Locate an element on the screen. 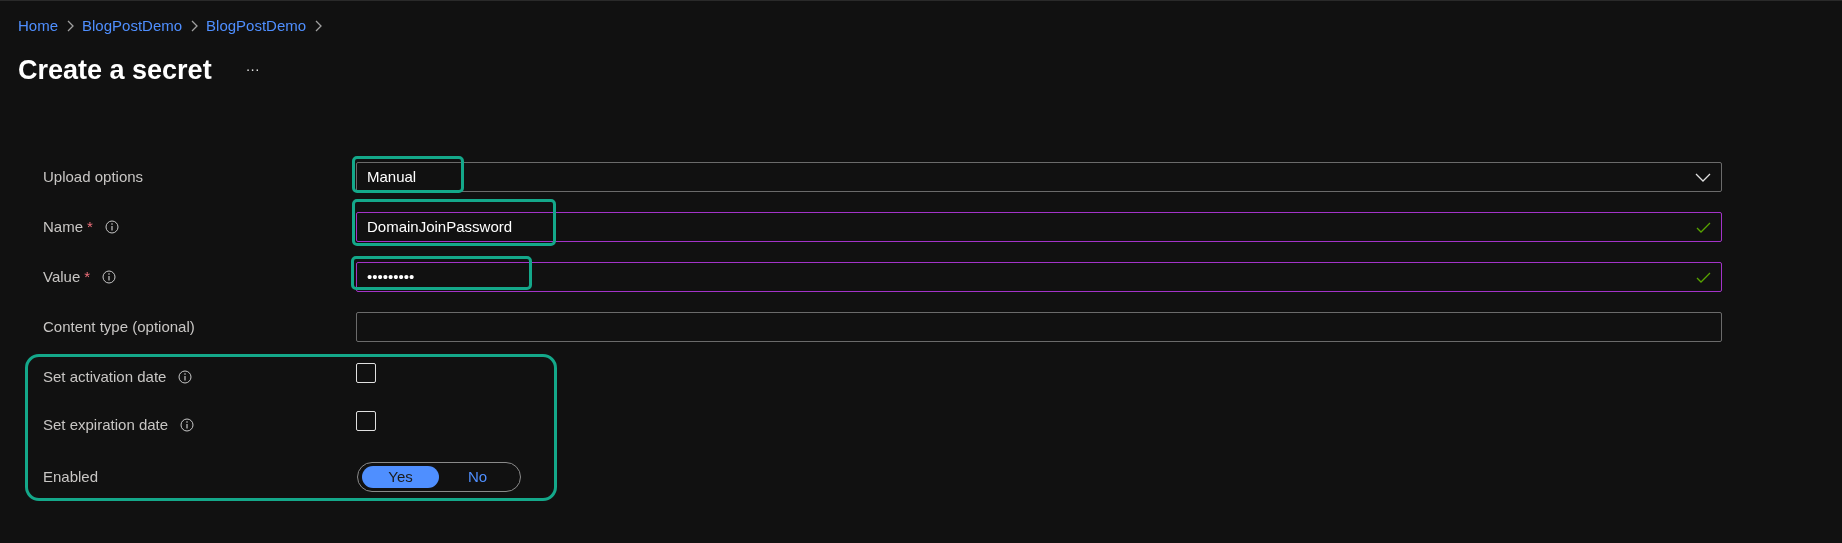  field-label: Enabled is located at coordinates (71, 476).